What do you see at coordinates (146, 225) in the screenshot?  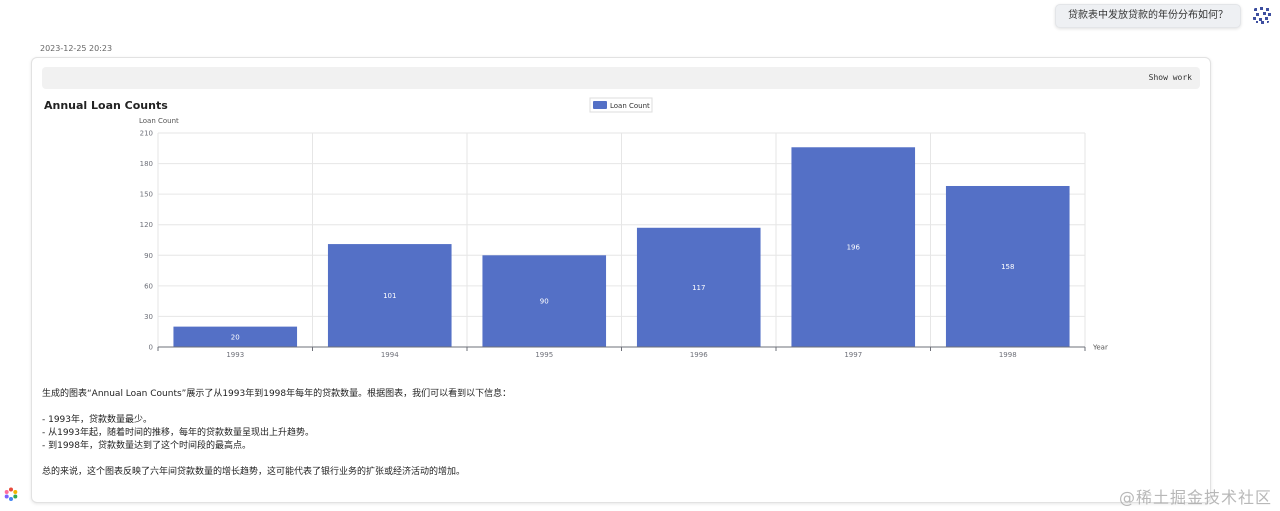 I see `y-tick-label: 120` at bounding box center [146, 225].